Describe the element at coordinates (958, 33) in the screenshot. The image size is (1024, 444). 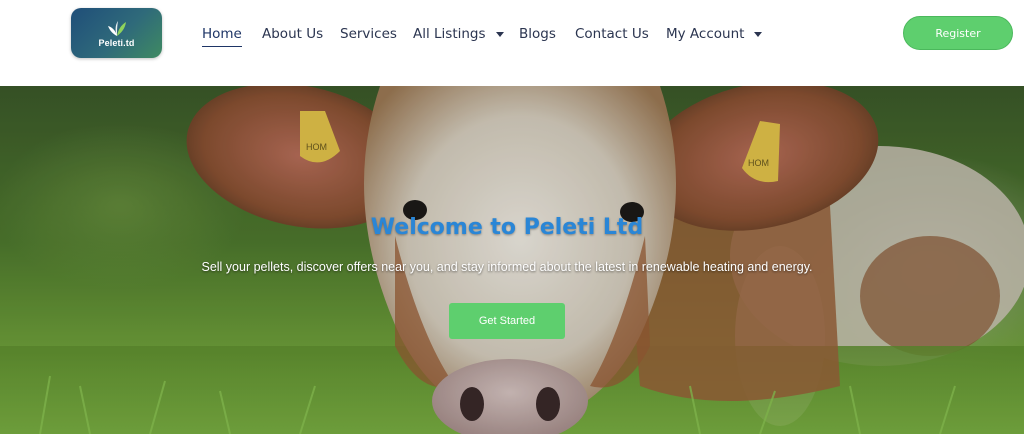
I see `register-button: Register` at that location.